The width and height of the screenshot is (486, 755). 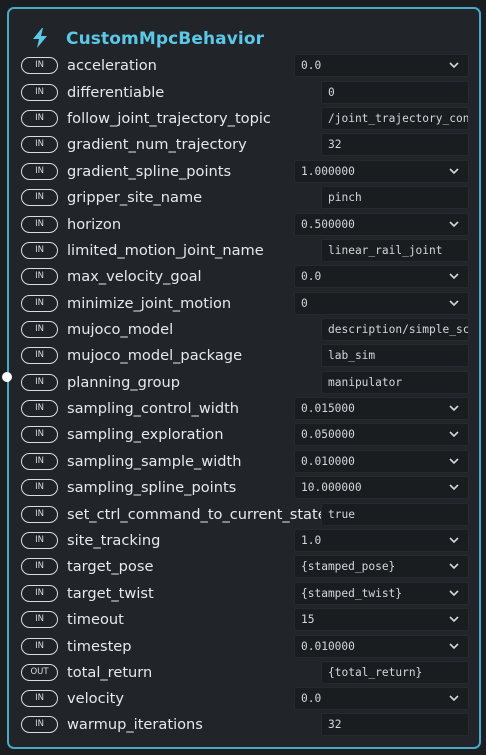 What do you see at coordinates (311, 540) in the screenshot?
I see `port-value-text: 1.0` at bounding box center [311, 540].